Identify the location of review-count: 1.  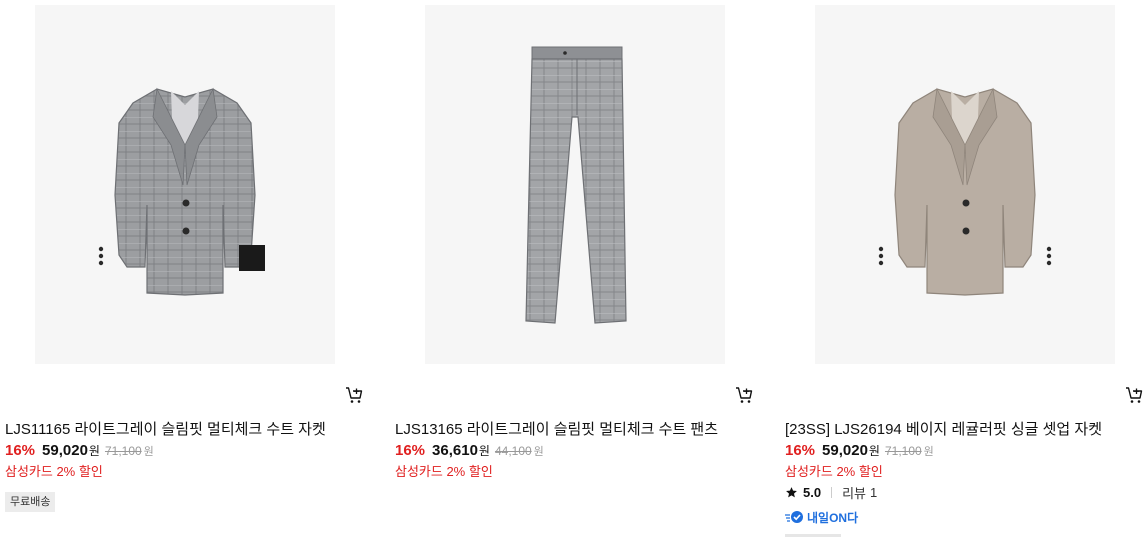
(874, 492).